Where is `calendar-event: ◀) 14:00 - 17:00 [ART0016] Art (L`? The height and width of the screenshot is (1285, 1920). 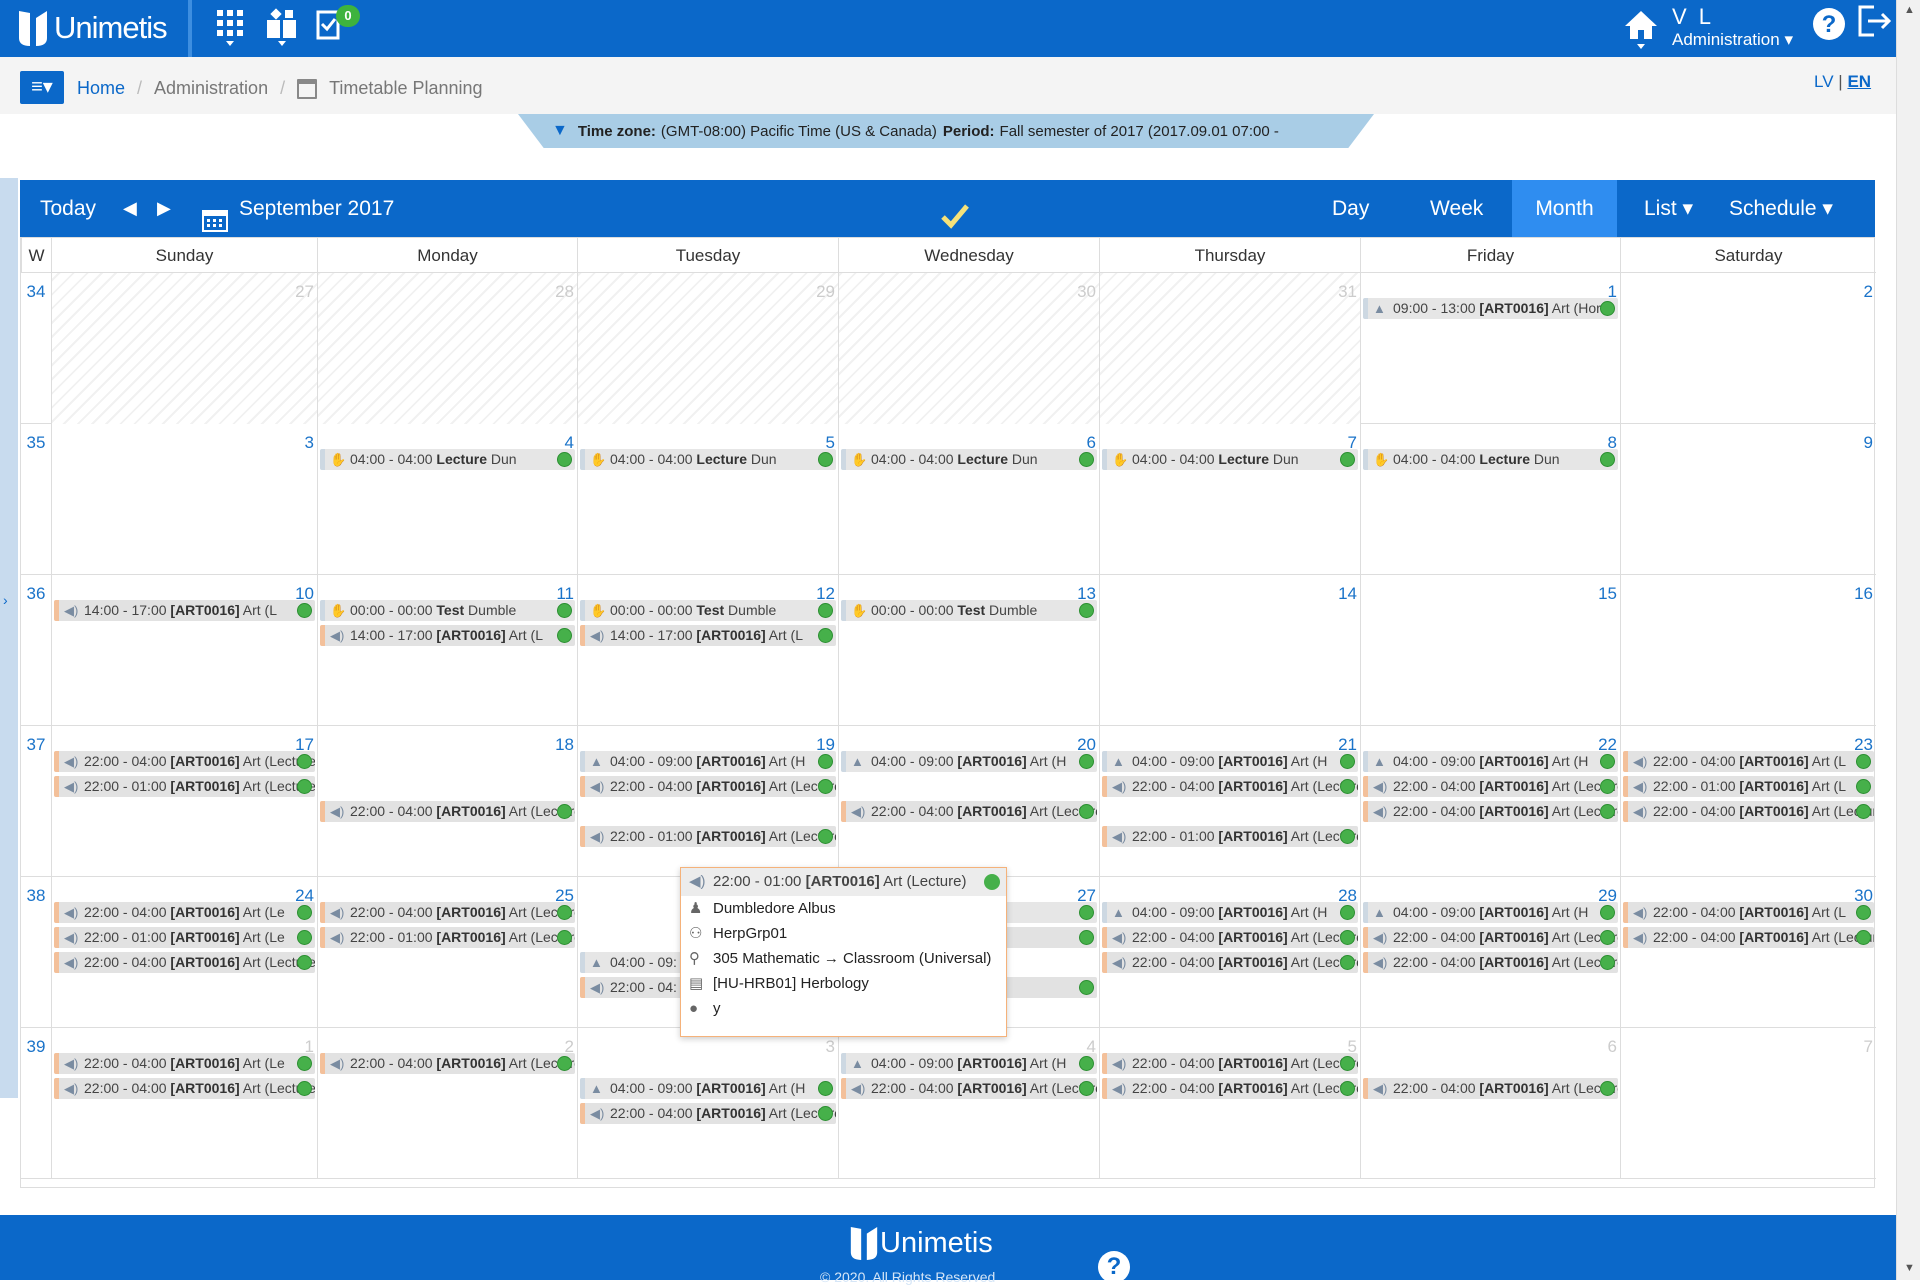
calendar-event: ◀) 14:00 - 17:00 [ART0016] Art (L is located at coordinates (447, 635).